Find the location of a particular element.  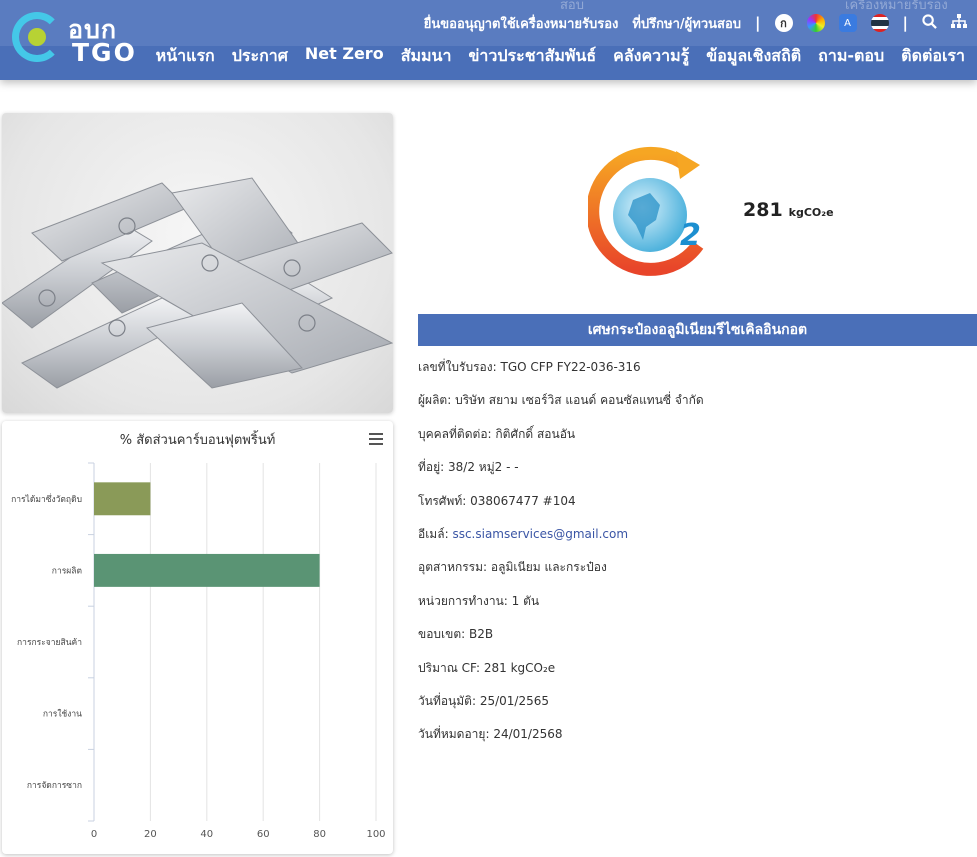

tgo-logo: อบก TGO is located at coordinates (77, 39).